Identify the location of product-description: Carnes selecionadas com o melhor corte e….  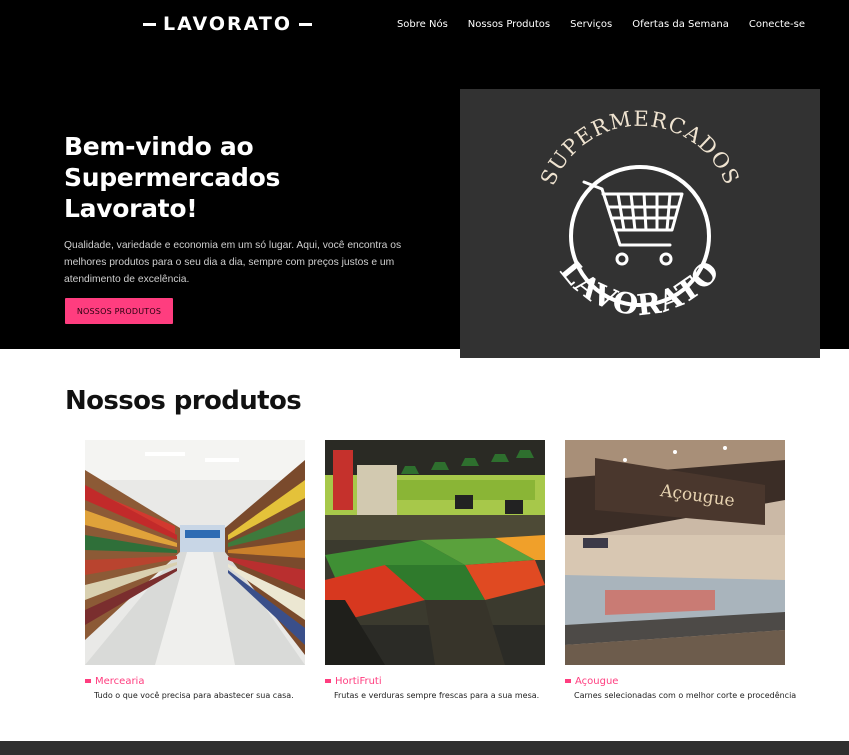
(685, 695).